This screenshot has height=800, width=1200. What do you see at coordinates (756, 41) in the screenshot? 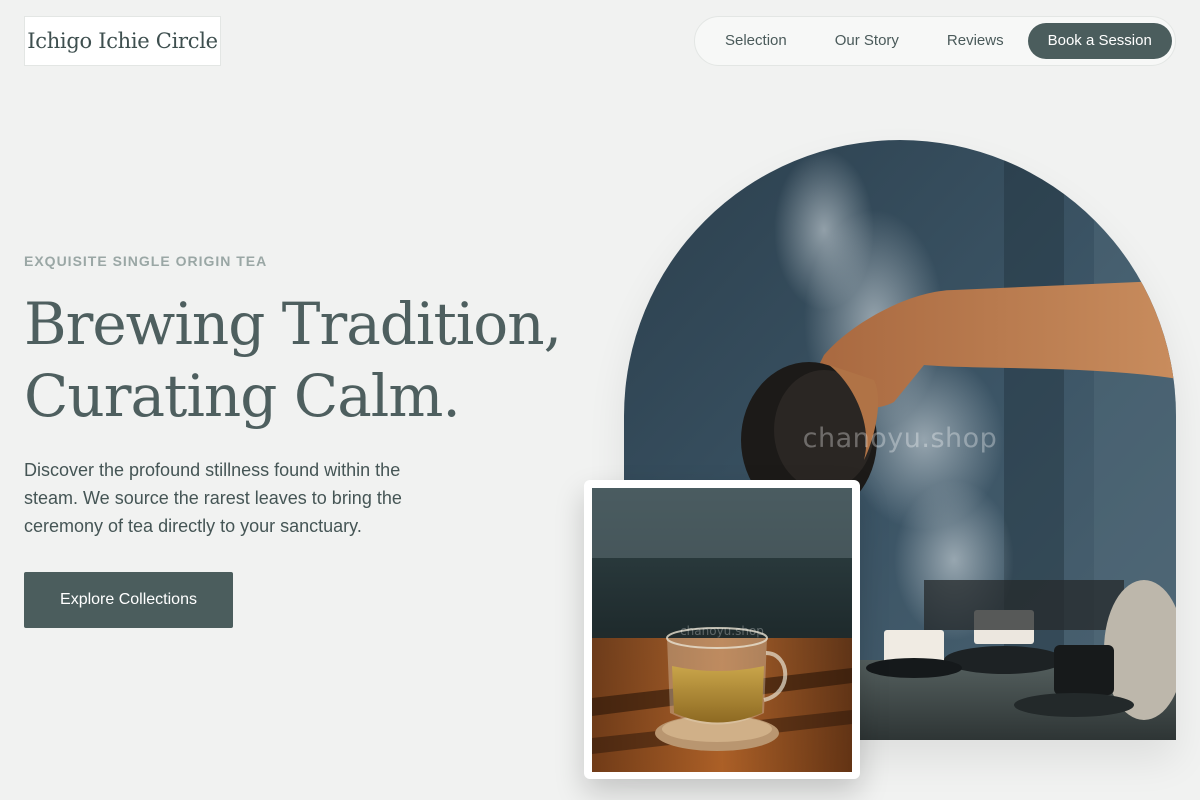
I see `nav-link-selection: Selection` at bounding box center [756, 41].